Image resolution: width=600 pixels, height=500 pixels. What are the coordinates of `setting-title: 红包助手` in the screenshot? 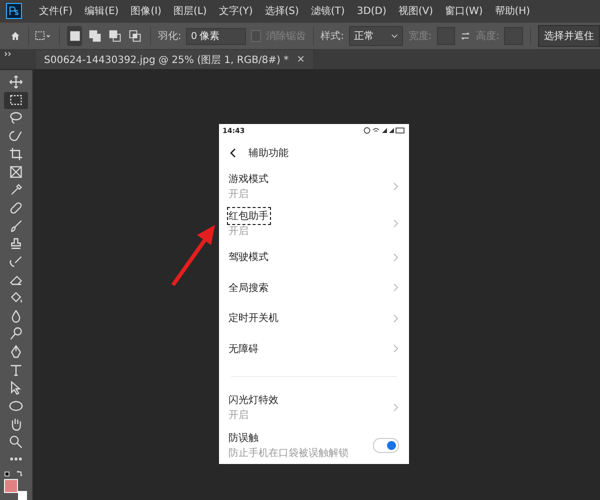 It's located at (248, 215).